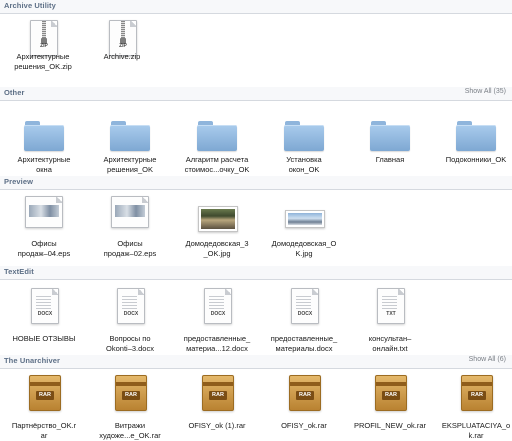  What do you see at coordinates (19, 271) in the screenshot?
I see `section-title: TextEdit` at bounding box center [19, 271].